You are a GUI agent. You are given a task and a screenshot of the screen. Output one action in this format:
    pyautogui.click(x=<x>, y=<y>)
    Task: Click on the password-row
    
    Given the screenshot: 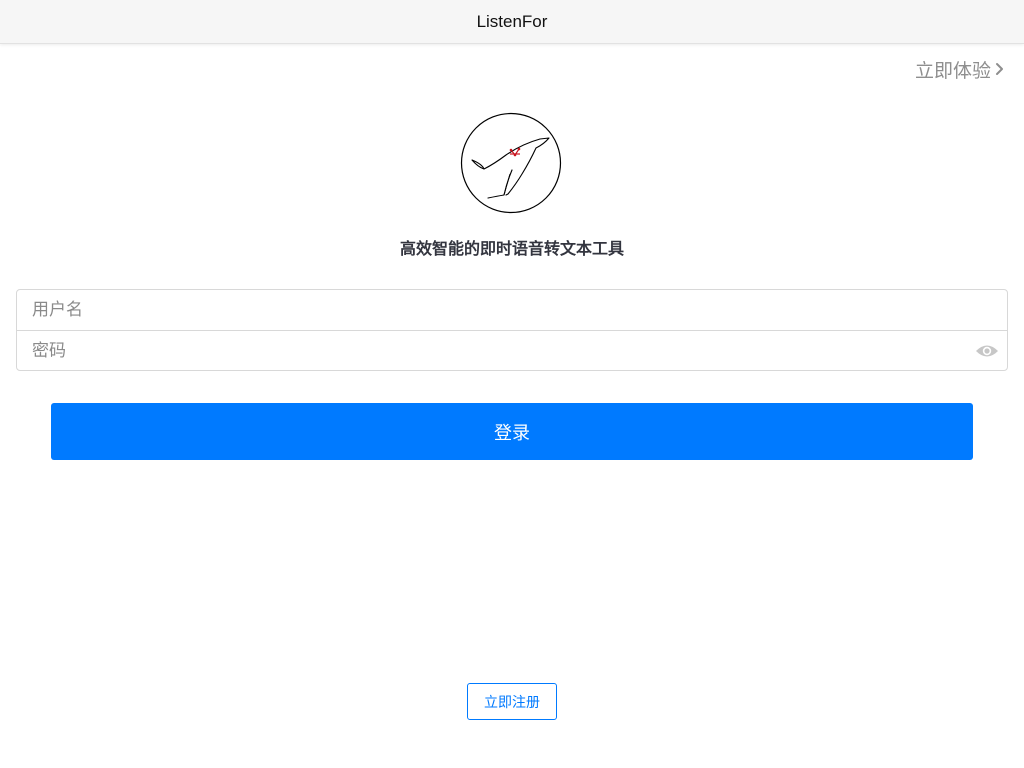 What is the action you would take?
    pyautogui.click(x=512, y=350)
    